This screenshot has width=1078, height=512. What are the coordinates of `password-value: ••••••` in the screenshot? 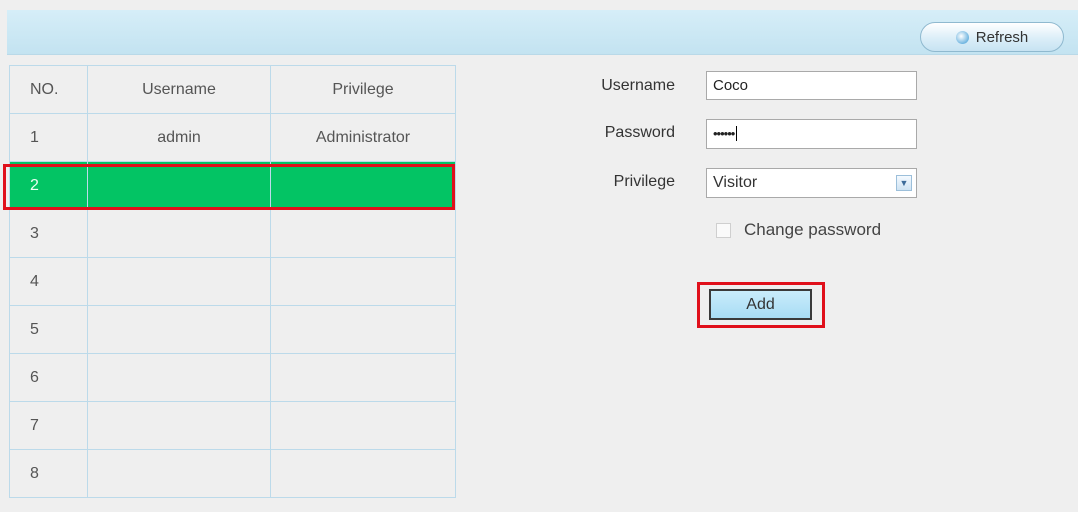 It's located at (724, 133).